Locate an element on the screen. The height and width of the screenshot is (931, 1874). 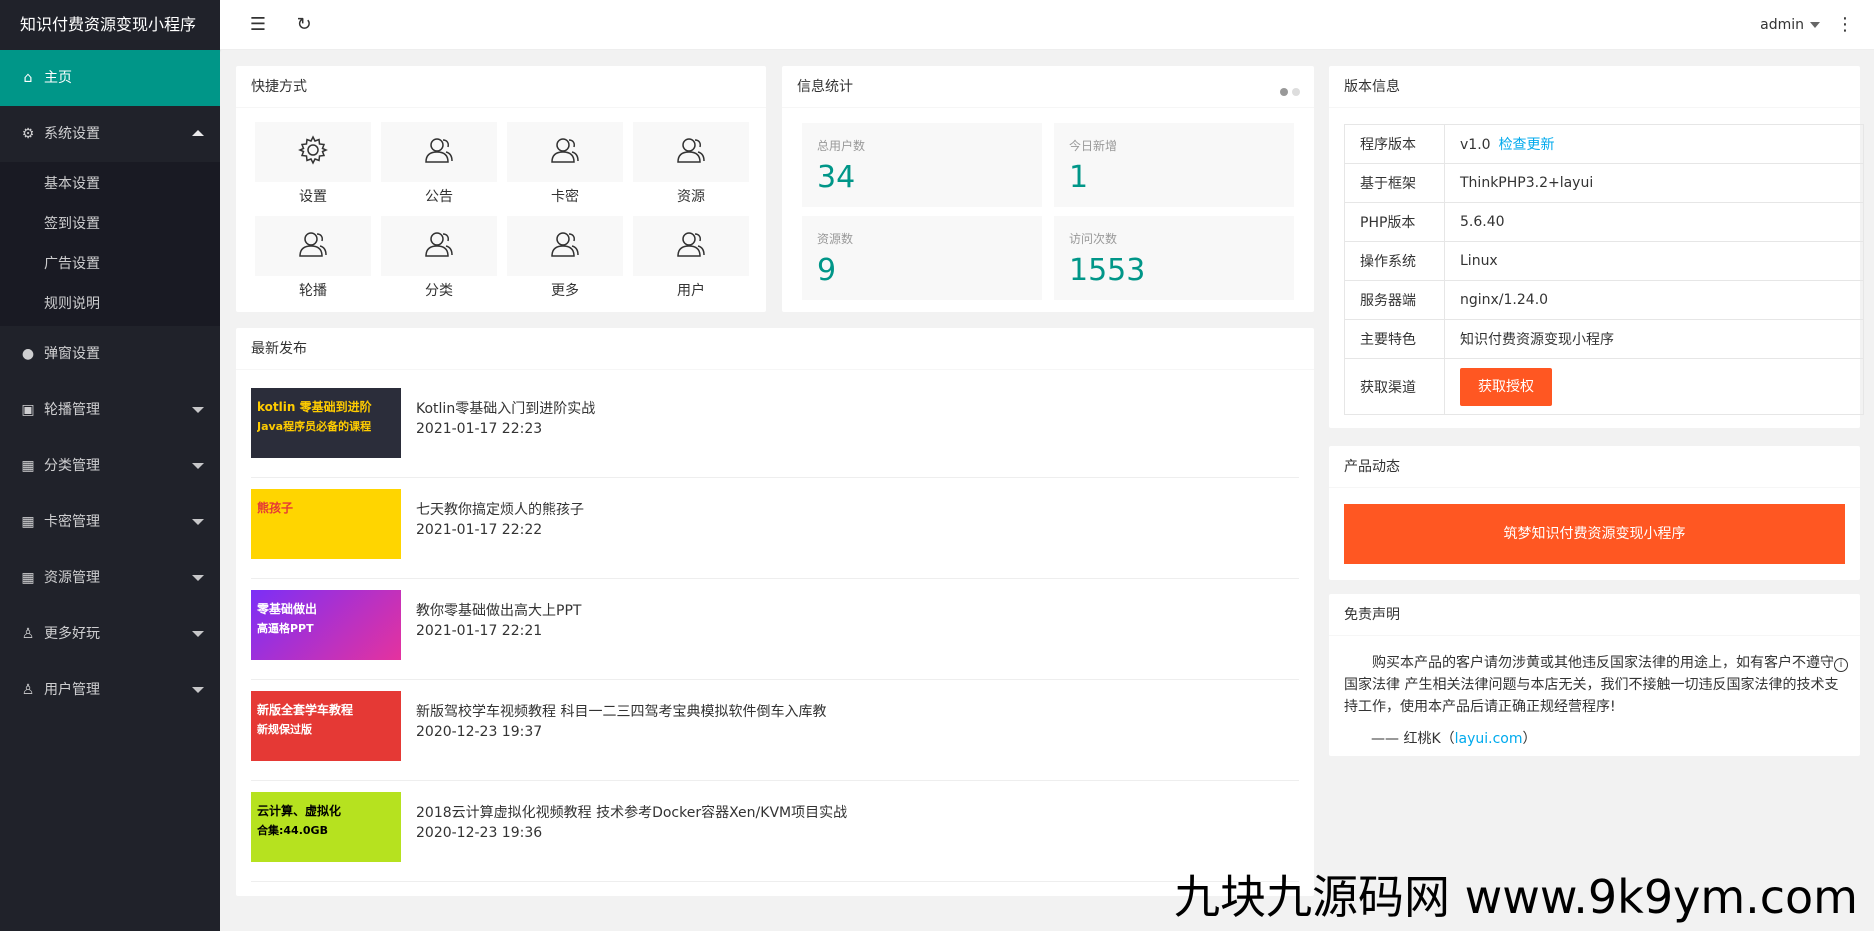
shortcut-more is located at coordinates (565, 246).